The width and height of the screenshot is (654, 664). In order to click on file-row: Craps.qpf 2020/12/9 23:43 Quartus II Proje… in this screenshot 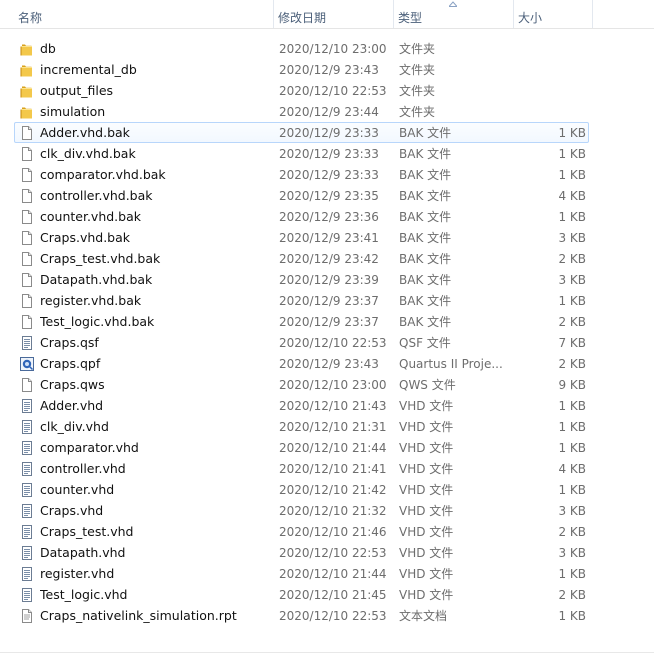, I will do `click(301, 363)`.